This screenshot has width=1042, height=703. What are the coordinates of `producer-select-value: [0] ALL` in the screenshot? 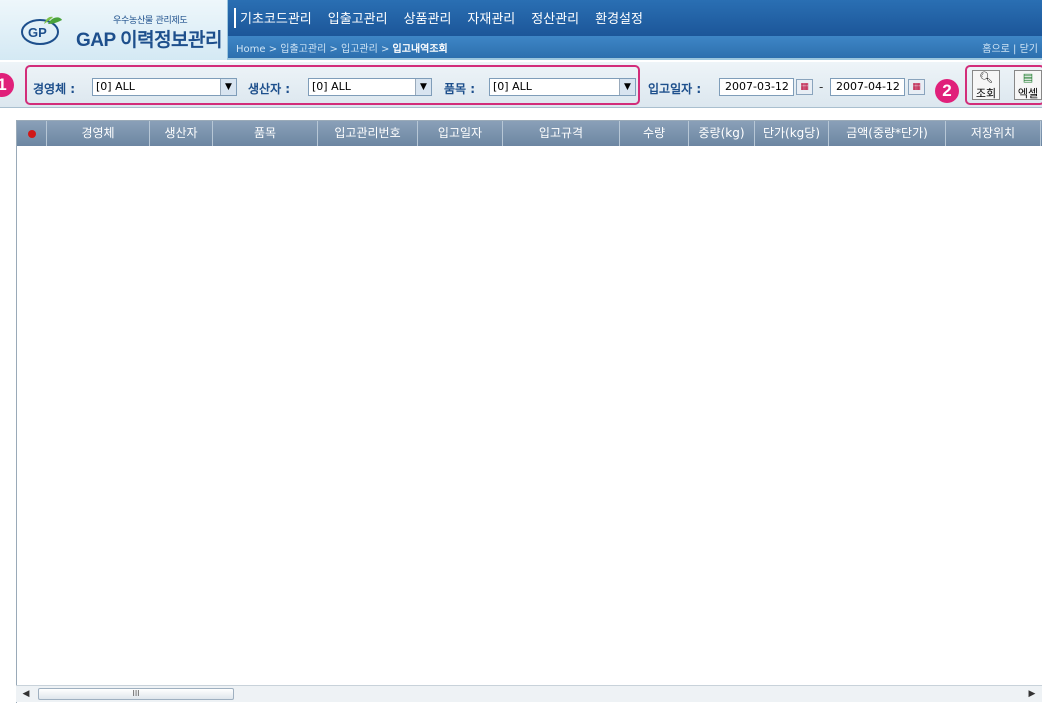 It's located at (331, 86).